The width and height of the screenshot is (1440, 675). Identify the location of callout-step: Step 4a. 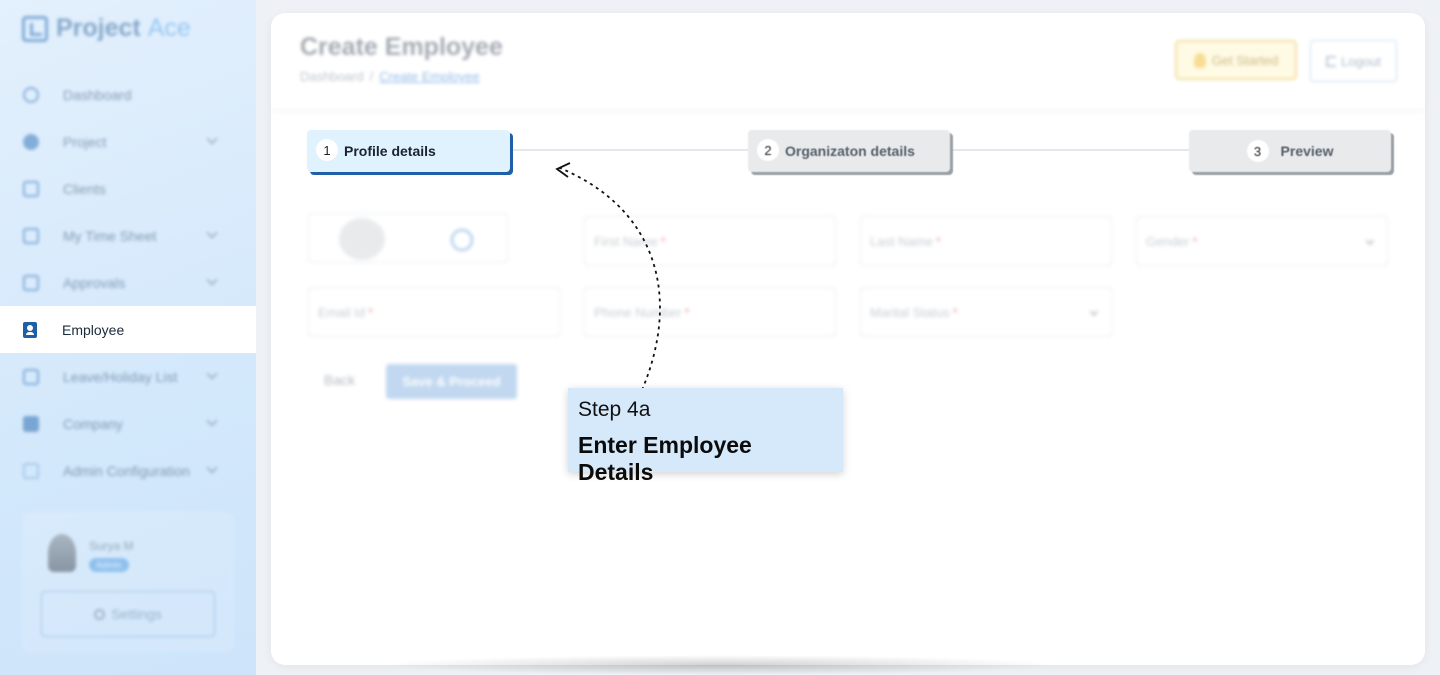
(614, 409).